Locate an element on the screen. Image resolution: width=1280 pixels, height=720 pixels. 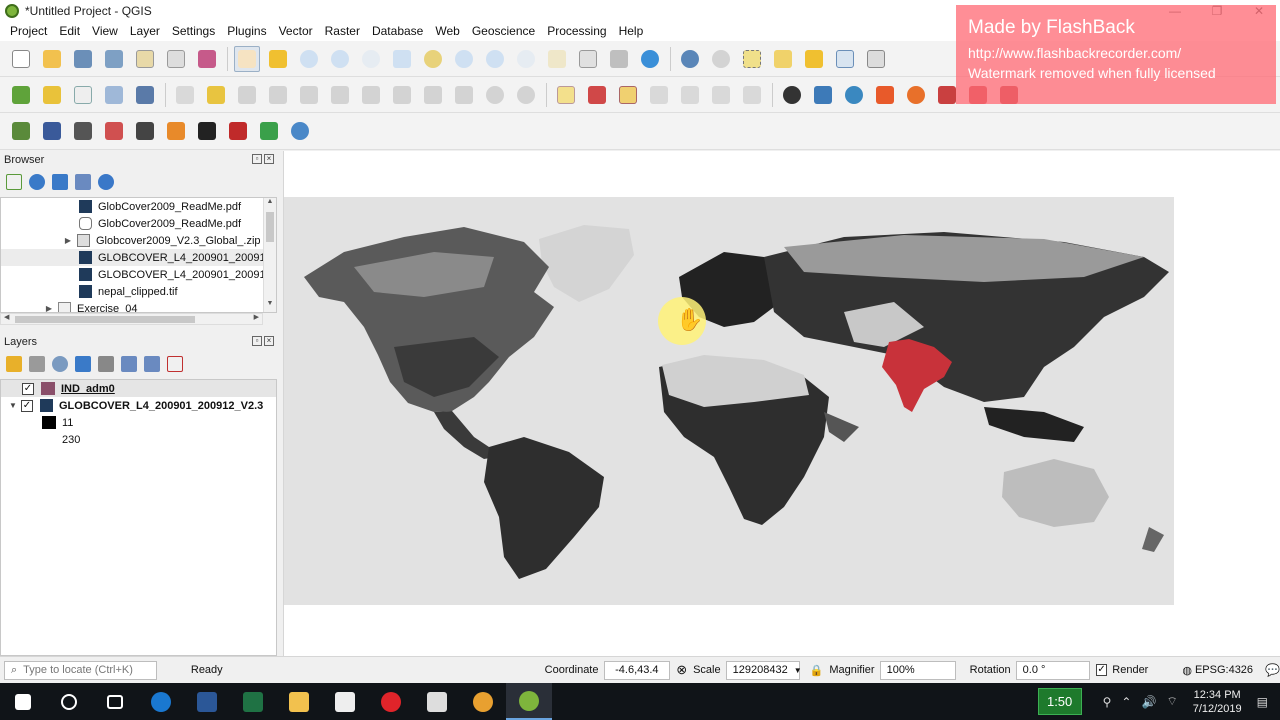
collapse-arrow-icon: ▼ is located at coordinates (13, 405).